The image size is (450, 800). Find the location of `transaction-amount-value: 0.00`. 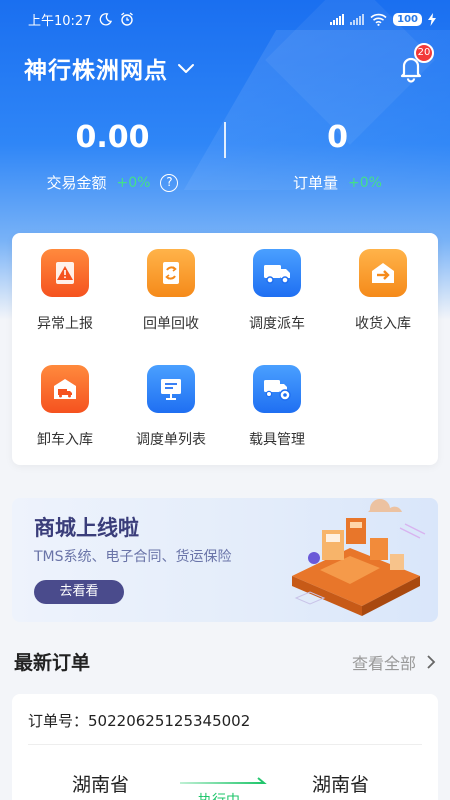

transaction-amount-value: 0.00 is located at coordinates (112, 137).